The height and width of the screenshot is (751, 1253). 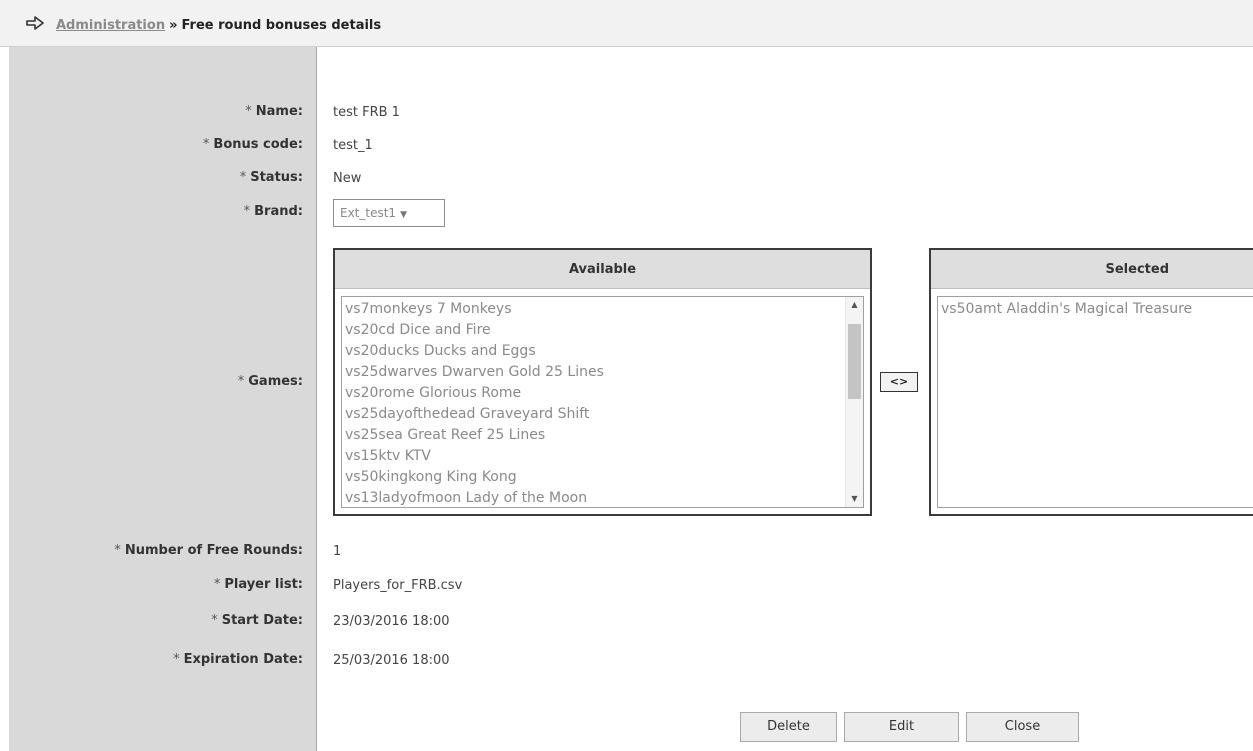 What do you see at coordinates (208, 550) in the screenshot?
I see `free-rounds-label: * Number of Free Rounds:` at bounding box center [208, 550].